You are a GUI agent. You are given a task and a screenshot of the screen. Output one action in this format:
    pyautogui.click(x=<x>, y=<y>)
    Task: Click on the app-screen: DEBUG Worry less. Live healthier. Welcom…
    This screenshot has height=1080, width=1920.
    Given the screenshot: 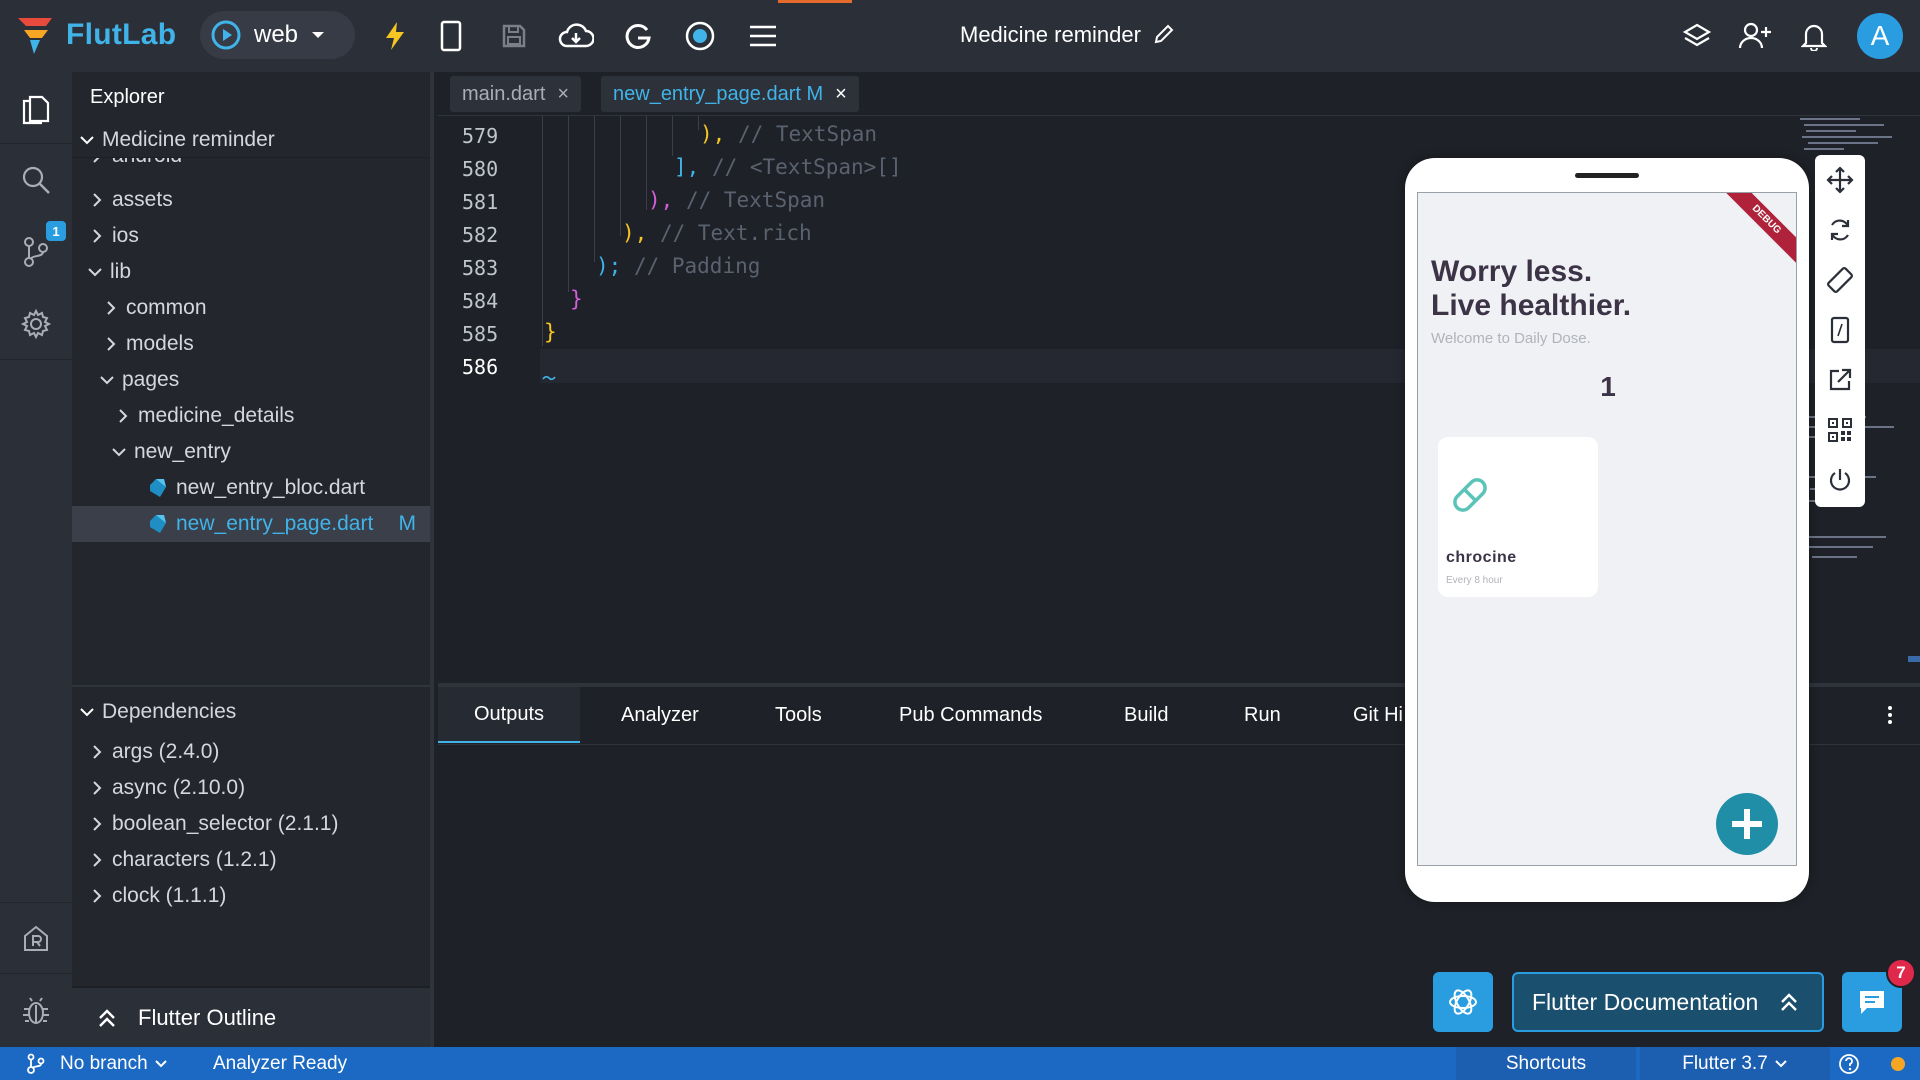 What is the action you would take?
    pyautogui.click(x=1607, y=529)
    